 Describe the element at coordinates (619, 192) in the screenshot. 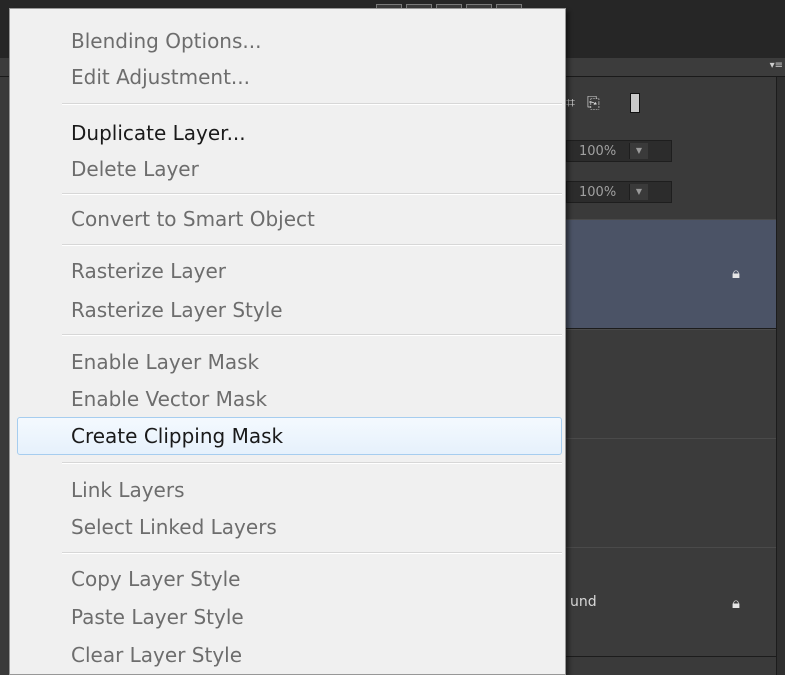

I see `fill-field: 100% ▼` at that location.